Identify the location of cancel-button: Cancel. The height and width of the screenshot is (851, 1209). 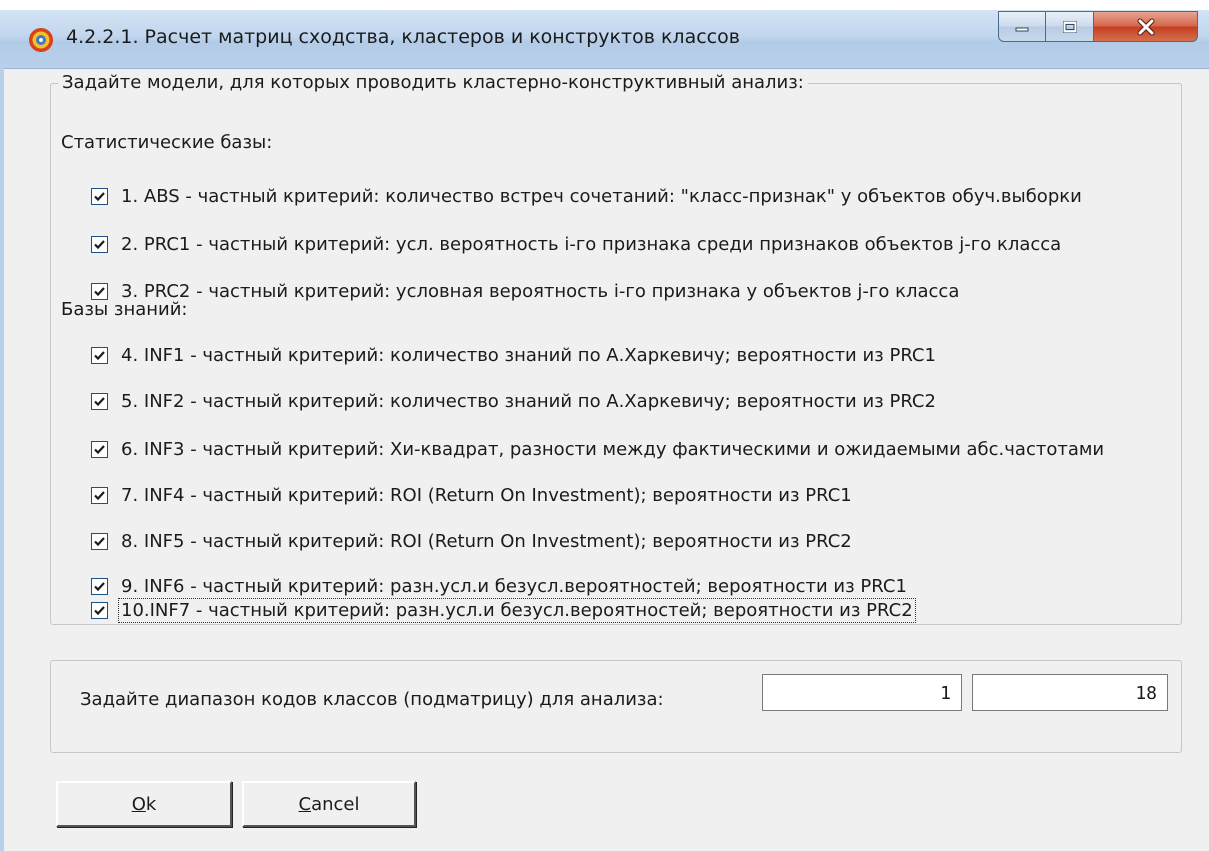
(329, 804).